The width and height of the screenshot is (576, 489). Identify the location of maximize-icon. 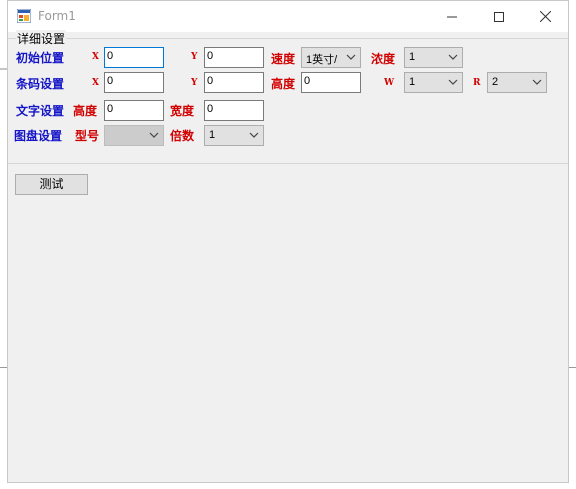
(499, 16).